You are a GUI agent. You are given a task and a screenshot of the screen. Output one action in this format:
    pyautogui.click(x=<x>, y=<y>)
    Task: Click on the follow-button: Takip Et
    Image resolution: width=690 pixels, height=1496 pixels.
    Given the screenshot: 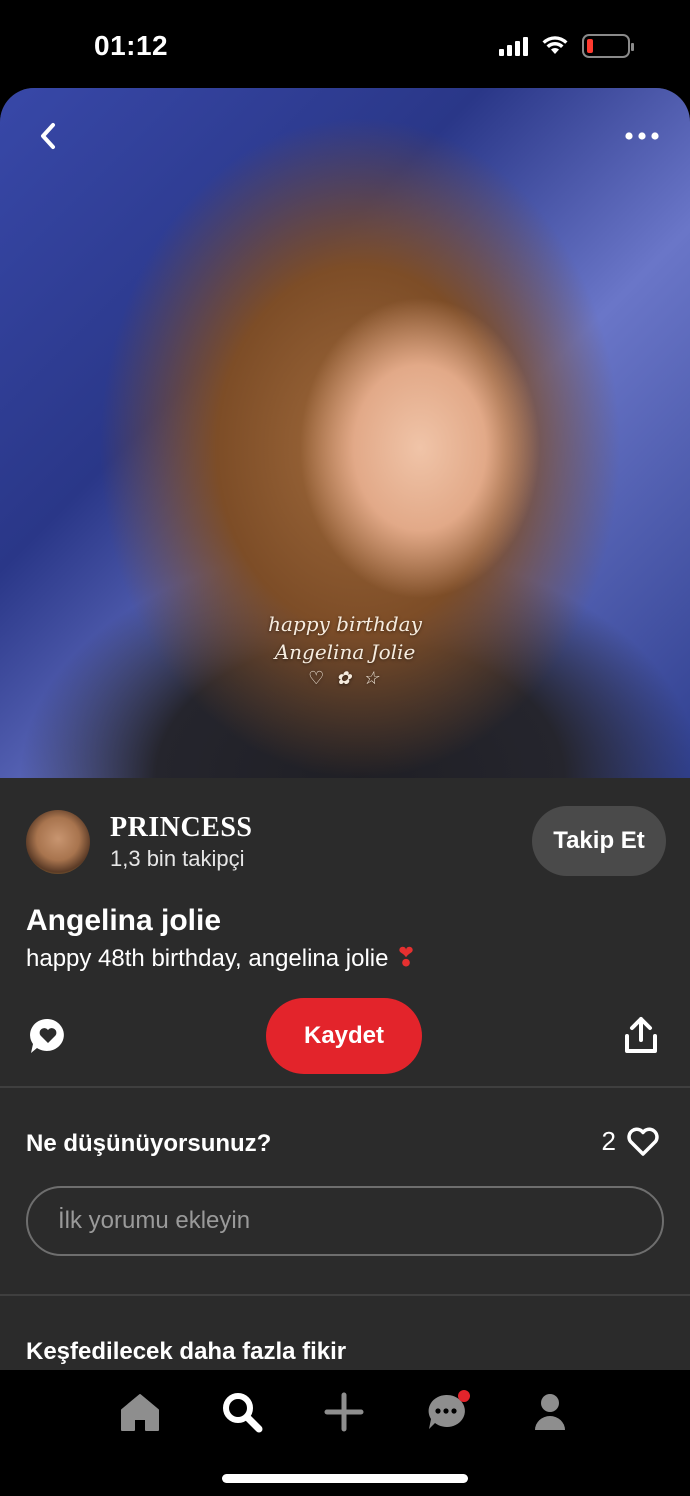 What is the action you would take?
    pyautogui.click(x=599, y=841)
    